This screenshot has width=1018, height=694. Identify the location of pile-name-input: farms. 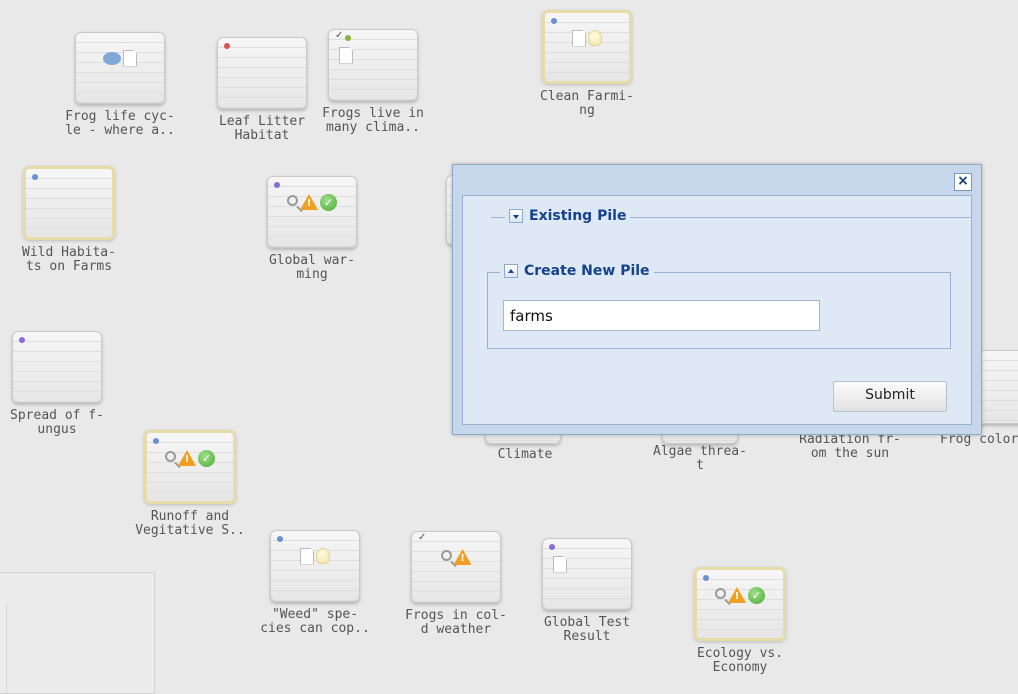
(661, 315).